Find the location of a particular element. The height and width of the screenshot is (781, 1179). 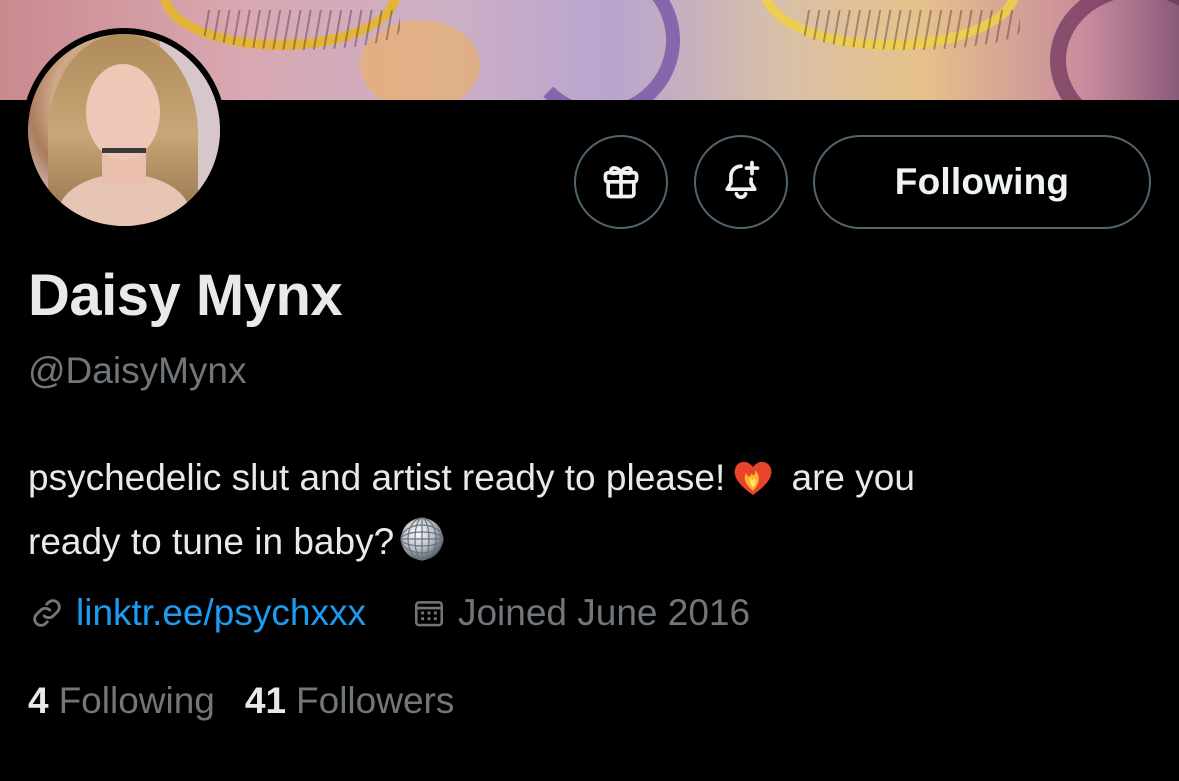

user-handle: @DaisyMynx is located at coordinates (137, 370).